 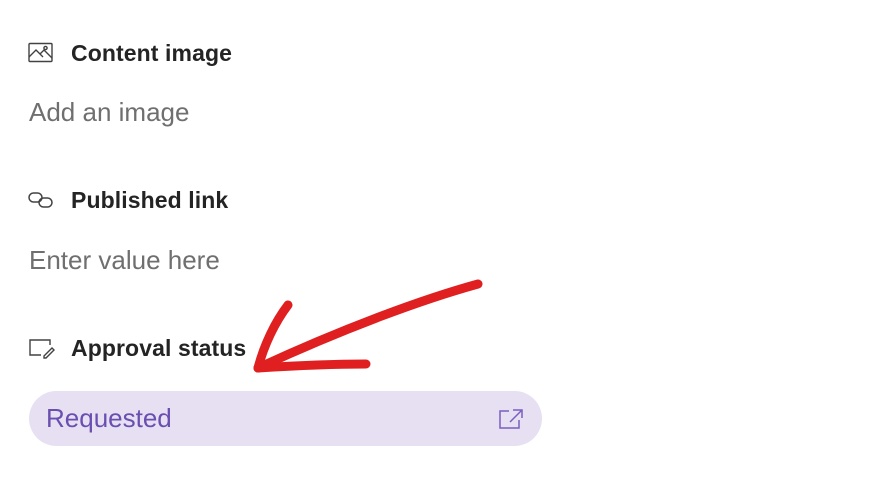 What do you see at coordinates (42, 200) in the screenshot?
I see `link-icon` at bounding box center [42, 200].